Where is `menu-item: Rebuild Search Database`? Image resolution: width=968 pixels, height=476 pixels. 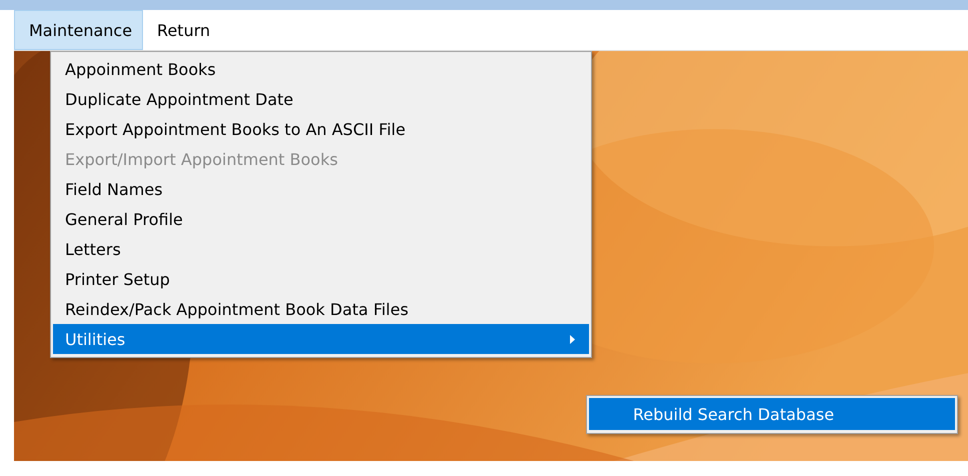 menu-item: Rebuild Search Database is located at coordinates (772, 414).